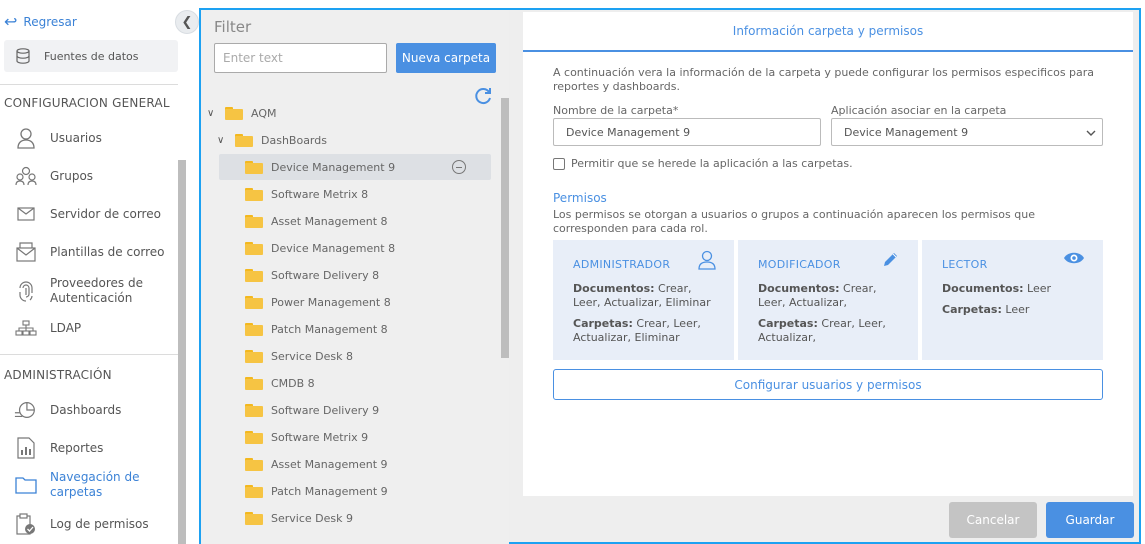 Image resolution: width=1145 pixels, height=544 pixels. What do you see at coordinates (986, 309) in the screenshot?
I see `role-folders-permissions: Carpetas: Leer` at bounding box center [986, 309].